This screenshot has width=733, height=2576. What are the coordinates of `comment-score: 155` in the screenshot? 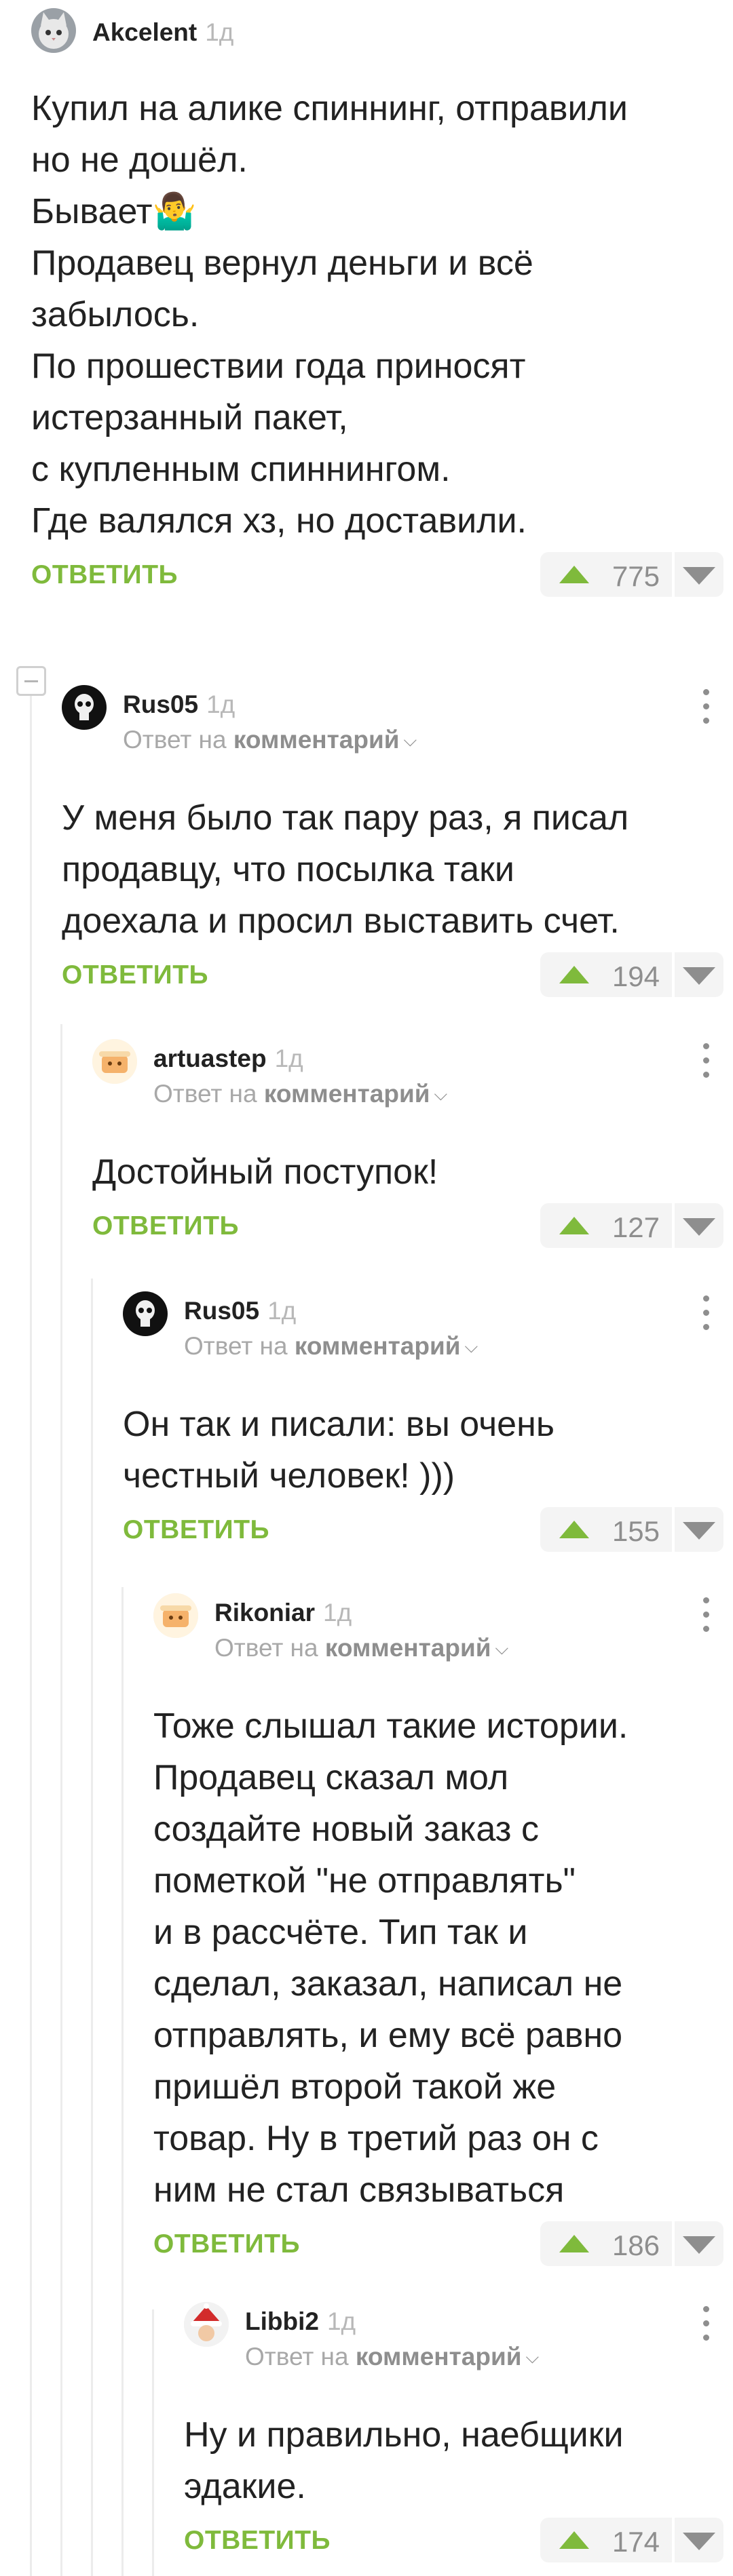 It's located at (636, 1531).